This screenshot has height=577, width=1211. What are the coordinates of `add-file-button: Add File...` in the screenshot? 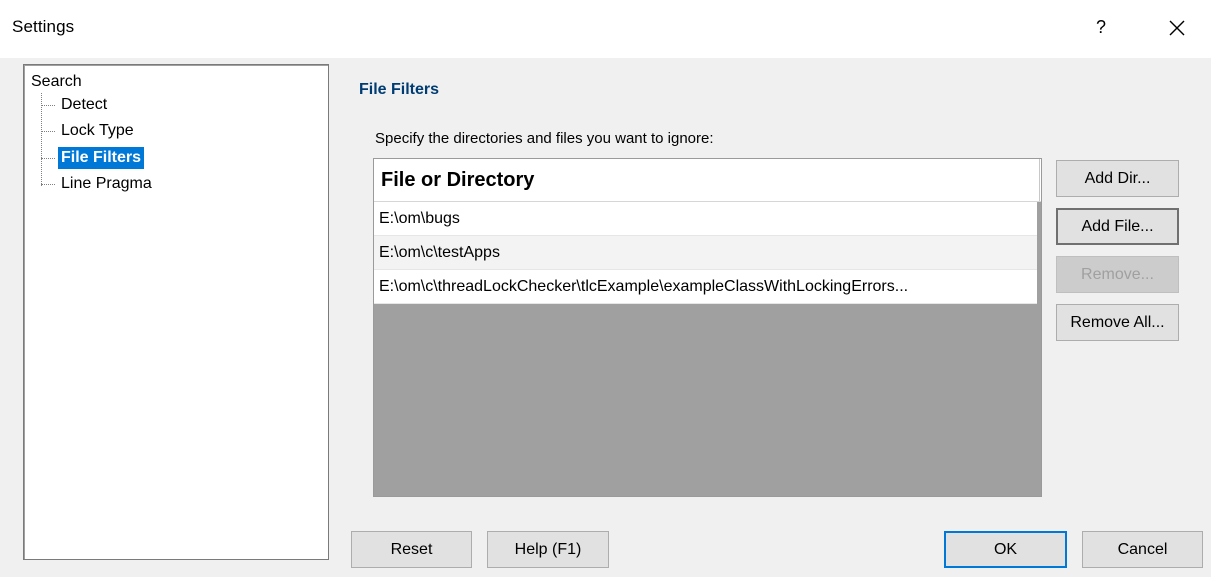 It's located at (1117, 226).